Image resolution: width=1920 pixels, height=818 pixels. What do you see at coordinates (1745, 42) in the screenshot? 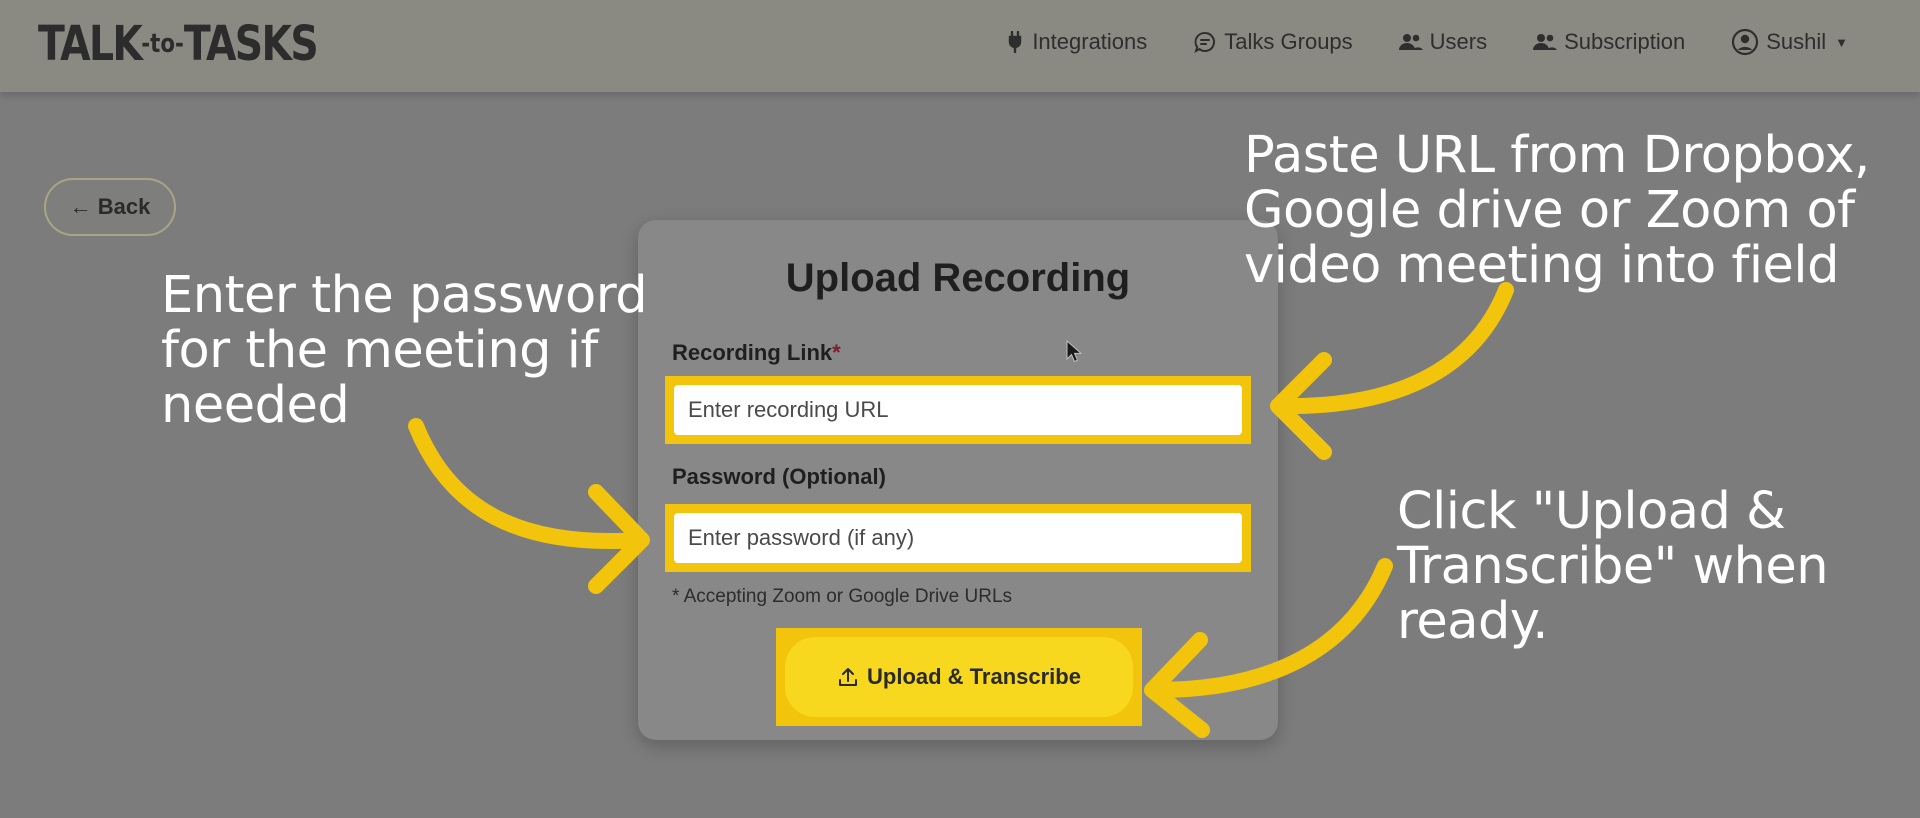
I see `user-circle-icon` at bounding box center [1745, 42].